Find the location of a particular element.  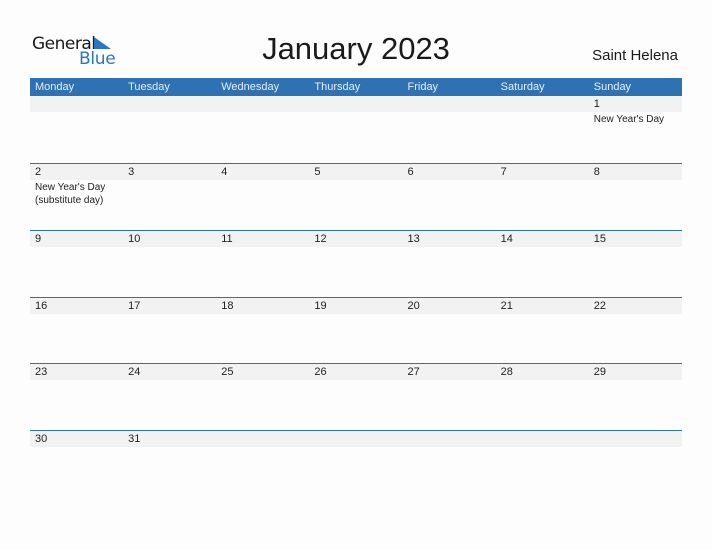

day-number: 13 is located at coordinates (413, 239).